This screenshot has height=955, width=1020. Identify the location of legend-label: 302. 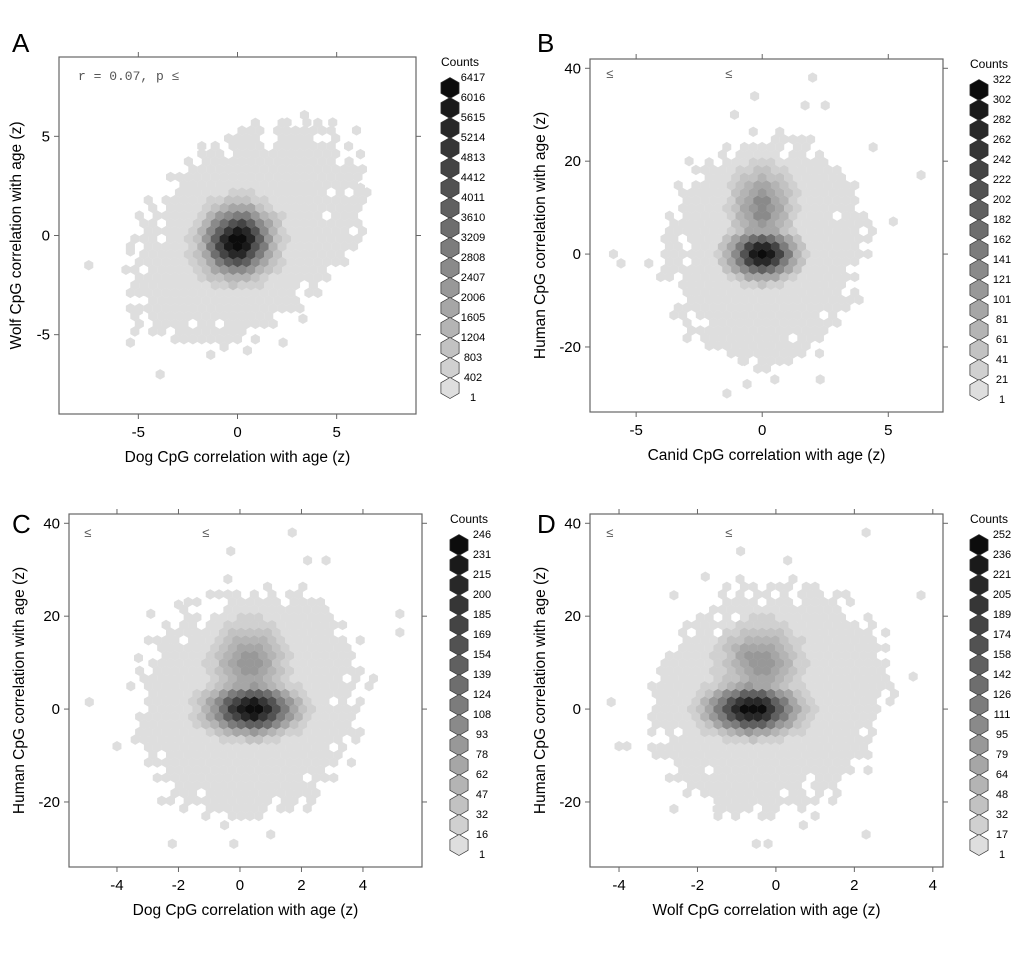
(1002, 100).